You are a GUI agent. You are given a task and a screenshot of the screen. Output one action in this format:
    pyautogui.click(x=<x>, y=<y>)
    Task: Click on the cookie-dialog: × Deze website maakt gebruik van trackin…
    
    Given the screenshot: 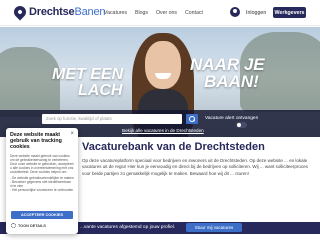 What is the action you would take?
    pyautogui.click(x=42, y=181)
    